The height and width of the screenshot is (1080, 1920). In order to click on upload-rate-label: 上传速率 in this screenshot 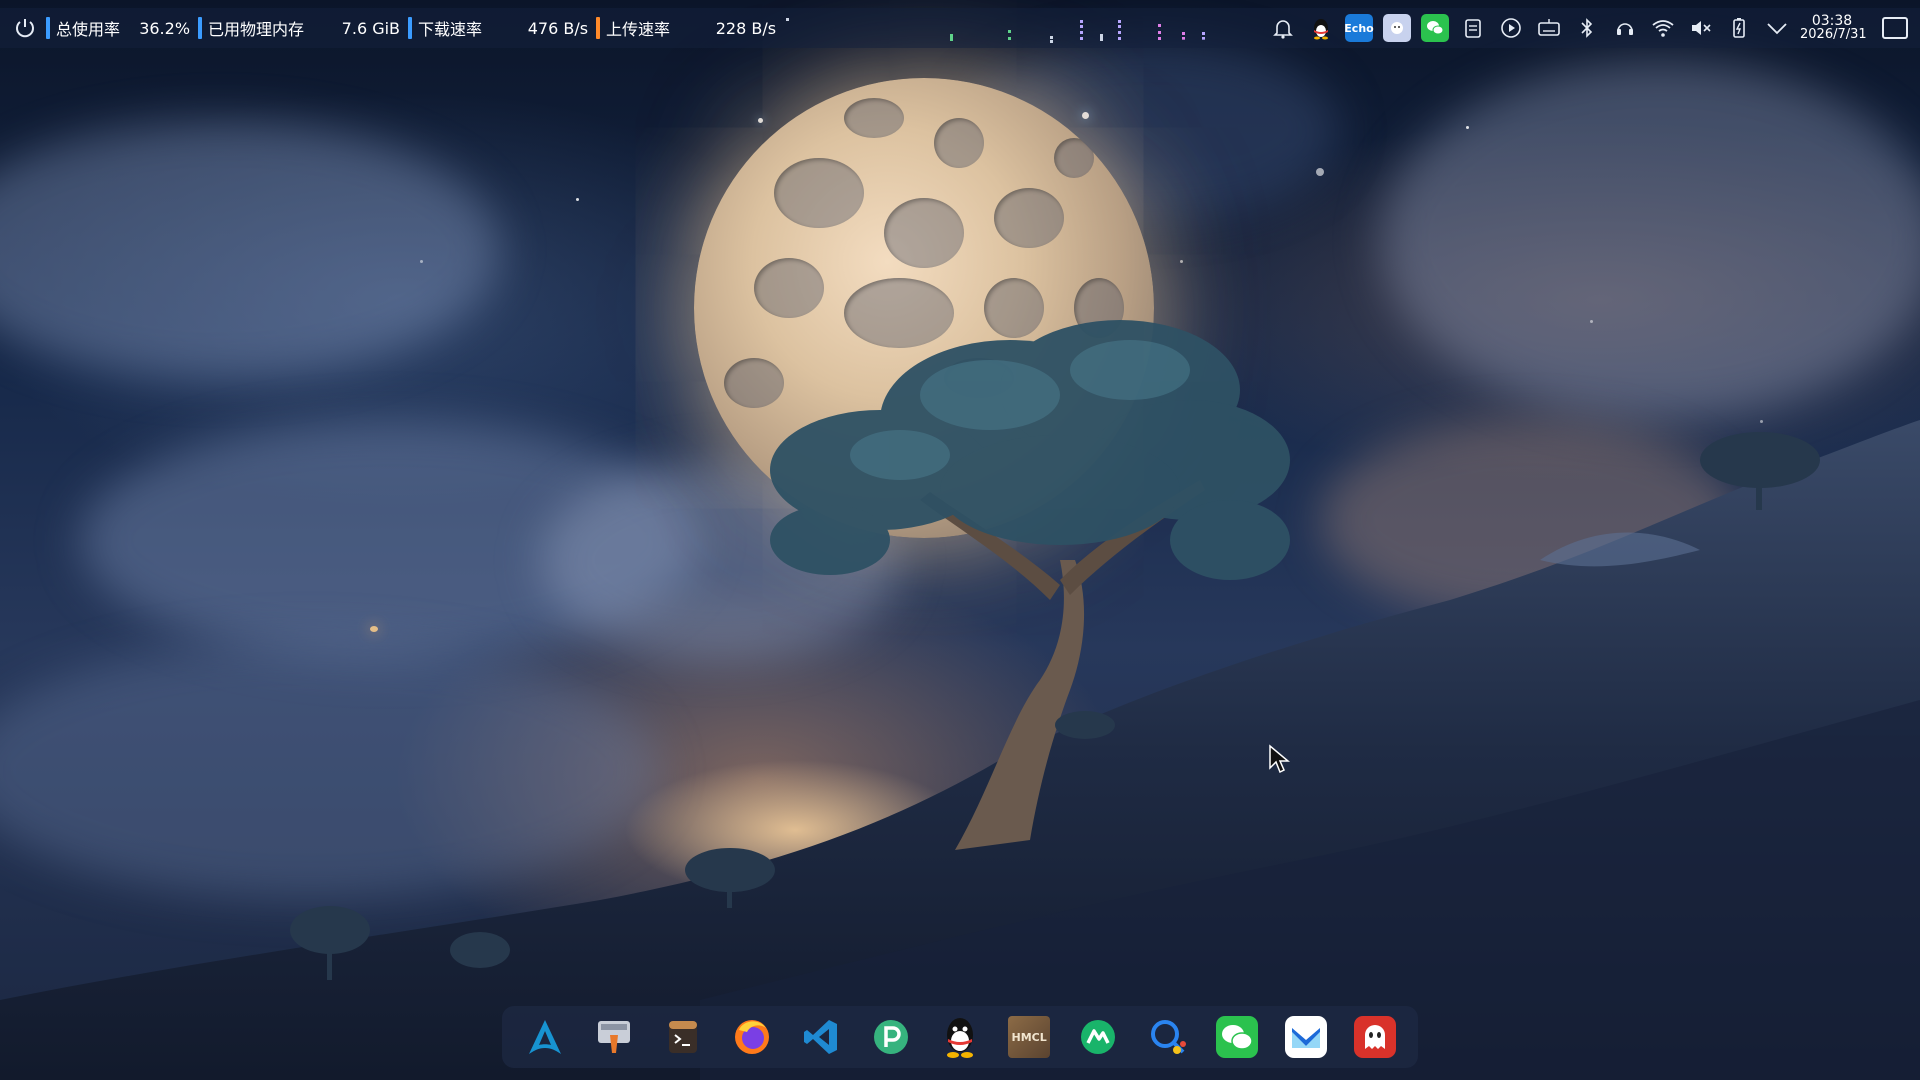, I will do `click(638, 29)`.